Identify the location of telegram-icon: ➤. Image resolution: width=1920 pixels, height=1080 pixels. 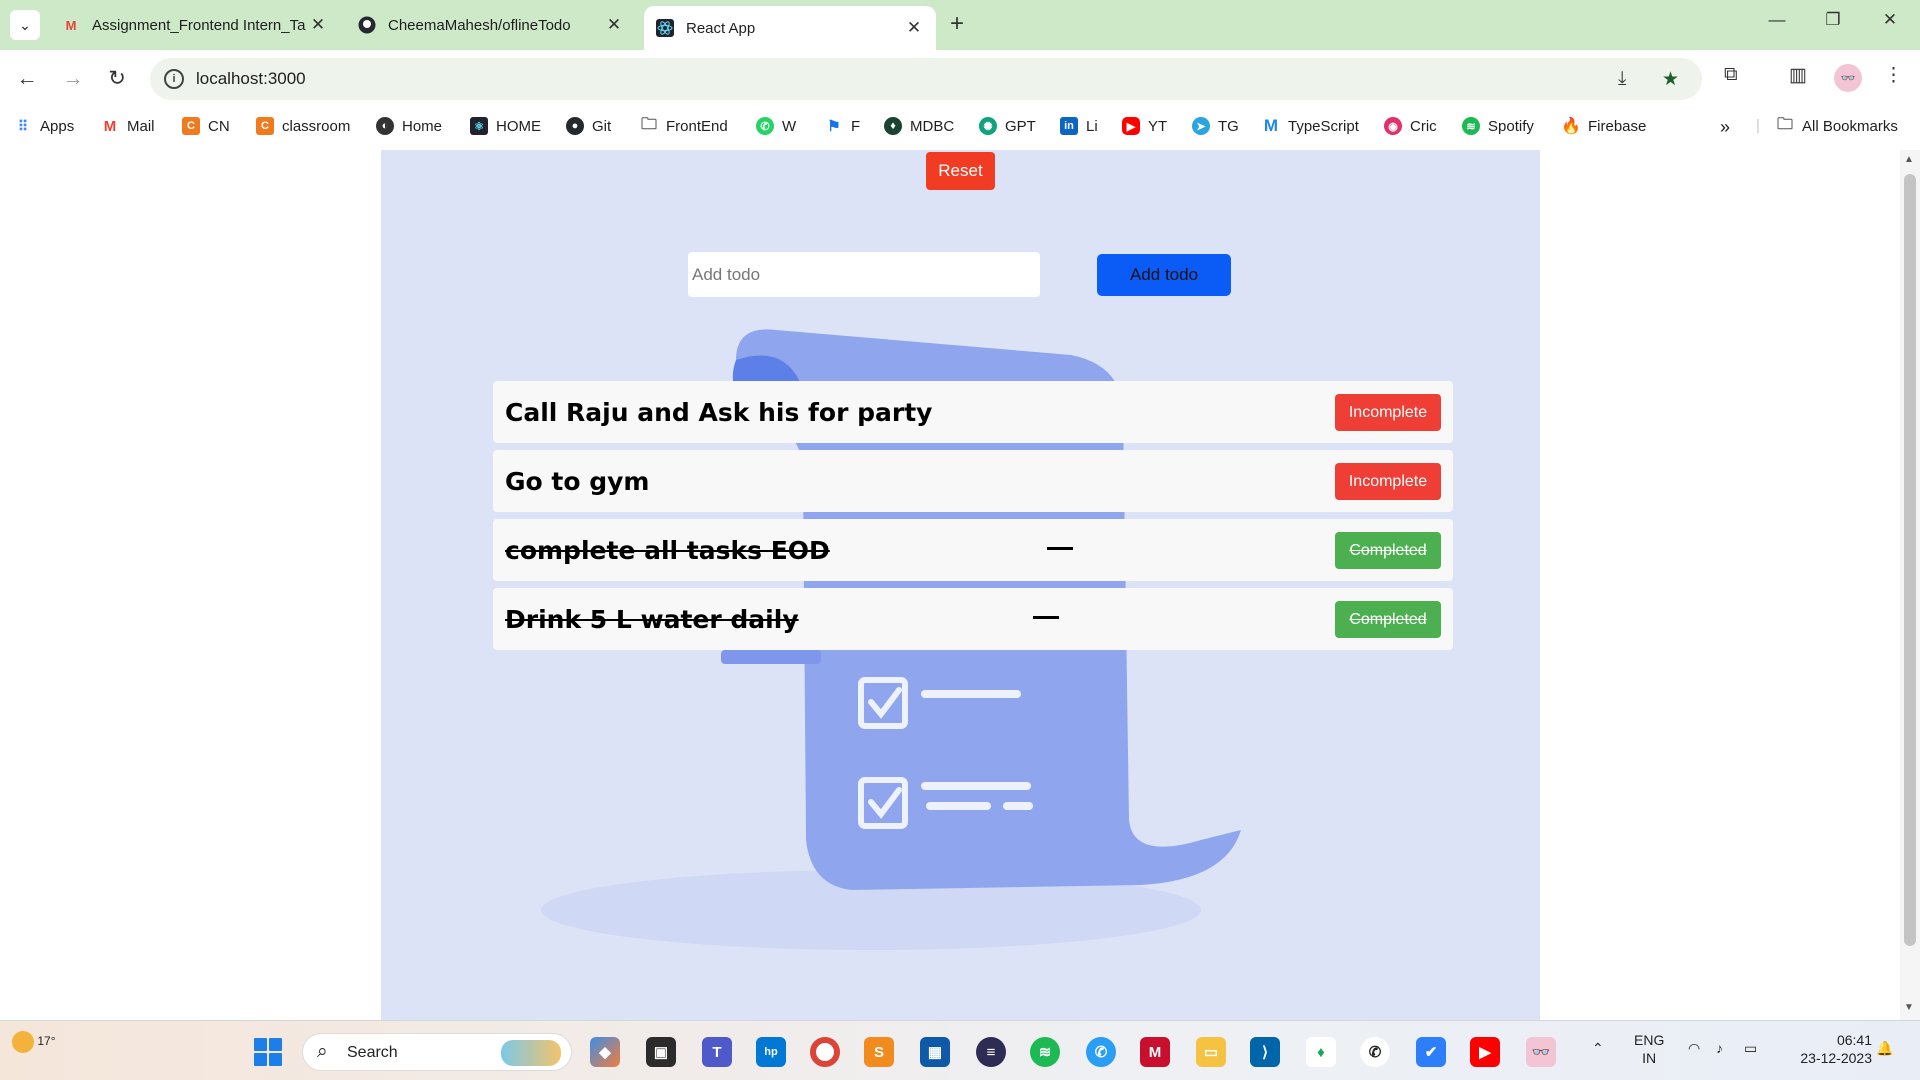
(1201, 126).